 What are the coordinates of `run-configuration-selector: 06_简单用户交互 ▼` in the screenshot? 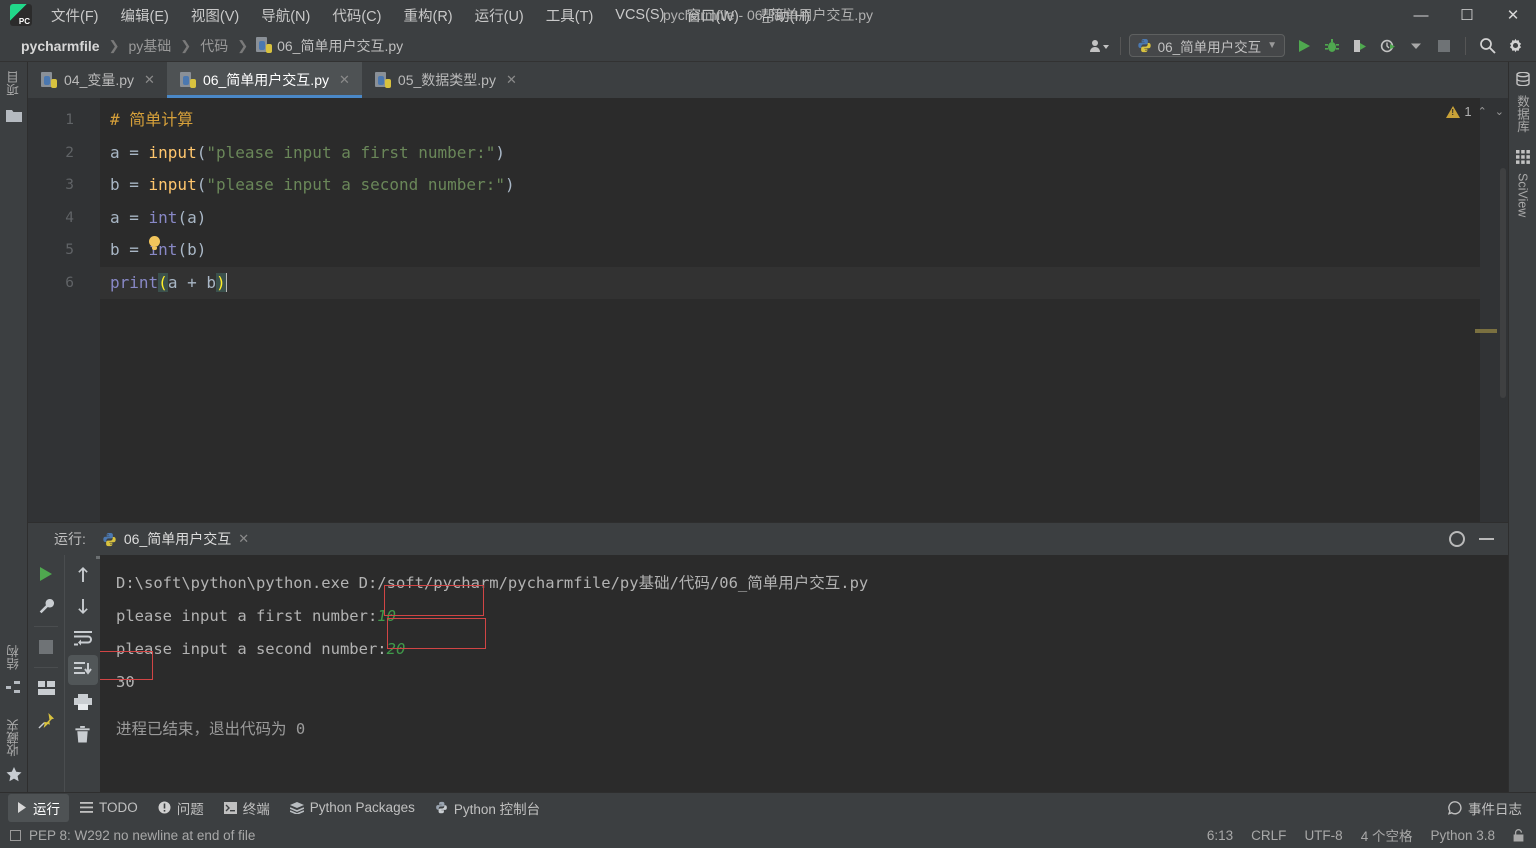 It's located at (1206, 45).